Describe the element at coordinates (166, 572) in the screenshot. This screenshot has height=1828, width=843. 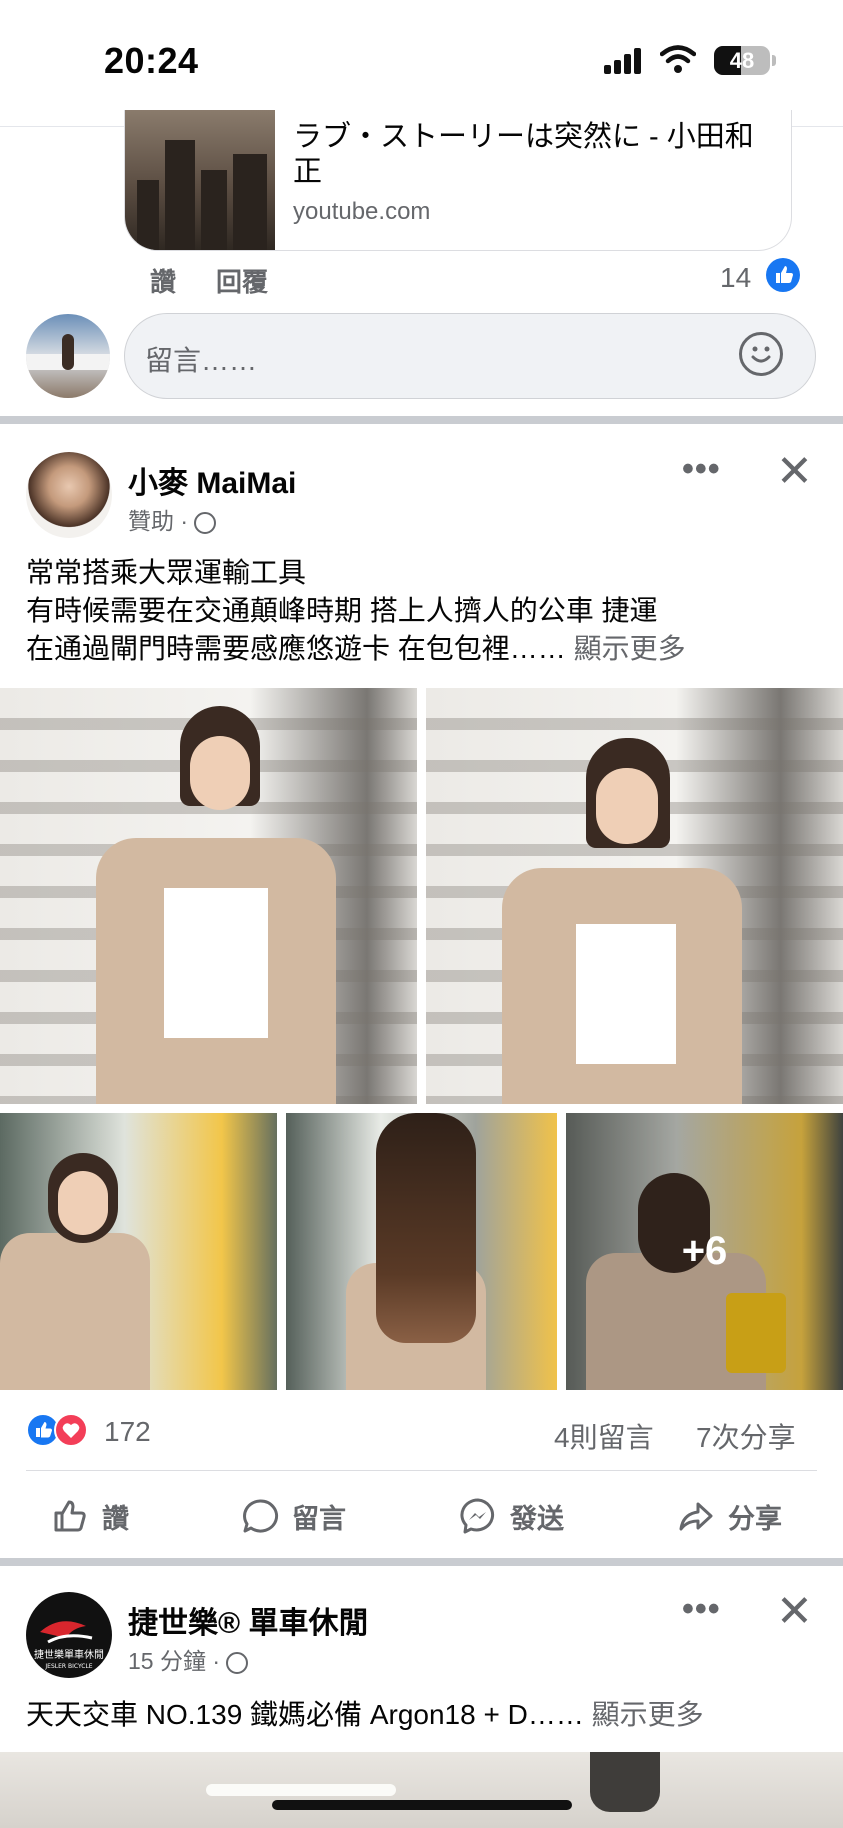
I see `post-text-line: 常常搭乘大眾運輸工具` at that location.